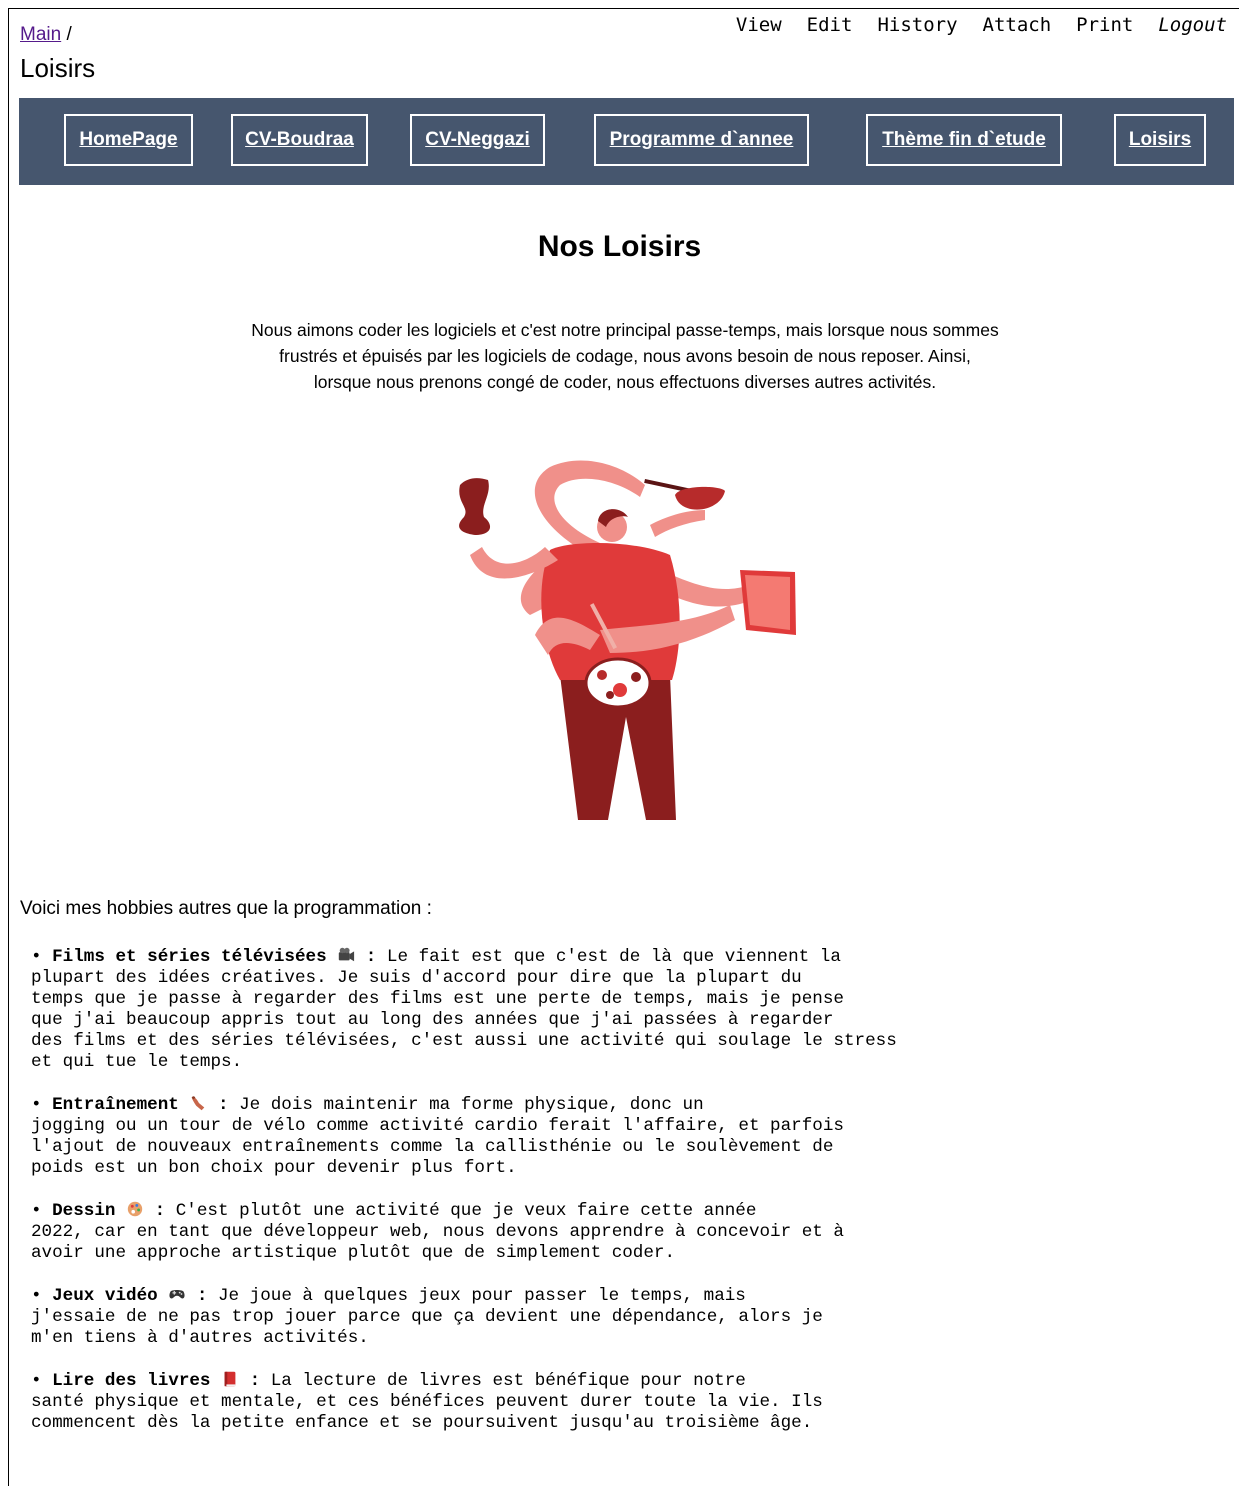 The height and width of the screenshot is (1486, 1239). I want to click on history-link: History, so click(917, 25).